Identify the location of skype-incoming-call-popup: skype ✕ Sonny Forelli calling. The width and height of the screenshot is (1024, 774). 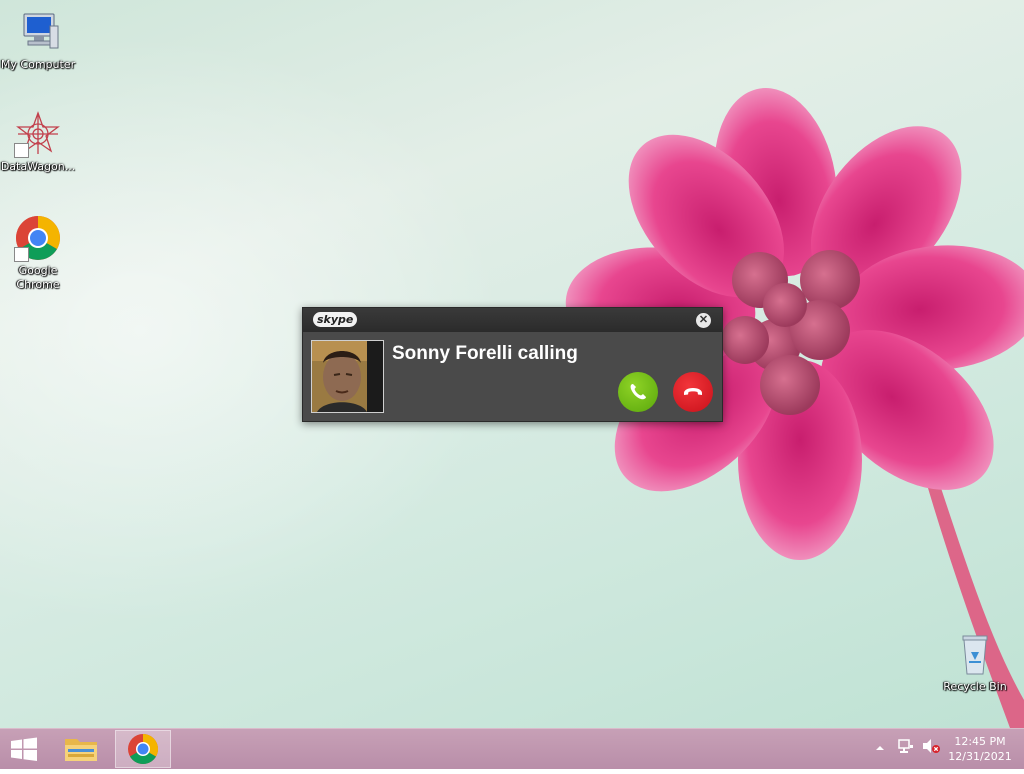
(512, 364).